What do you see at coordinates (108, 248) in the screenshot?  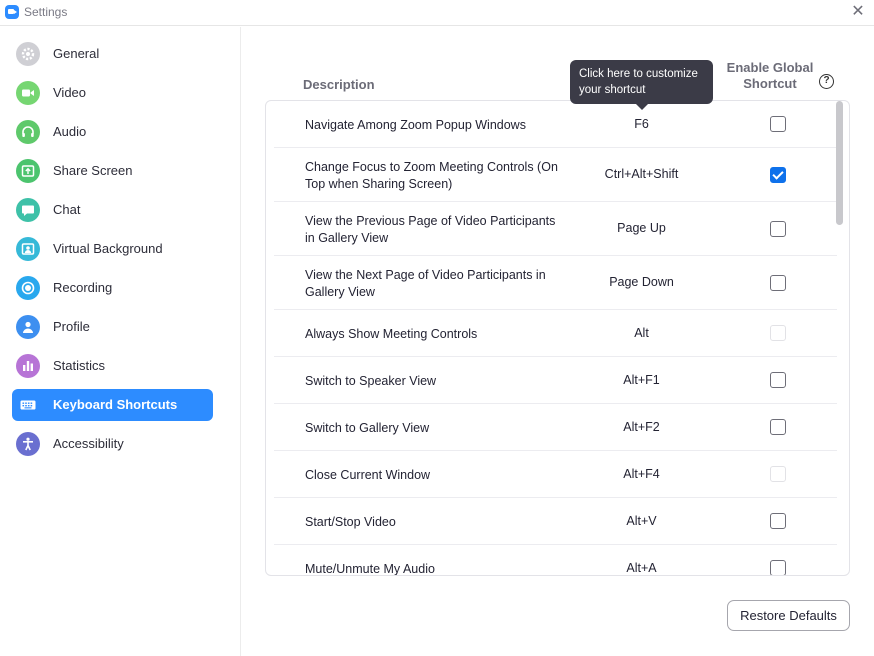 I see `sidebar-item-label: Virtual Background` at bounding box center [108, 248].